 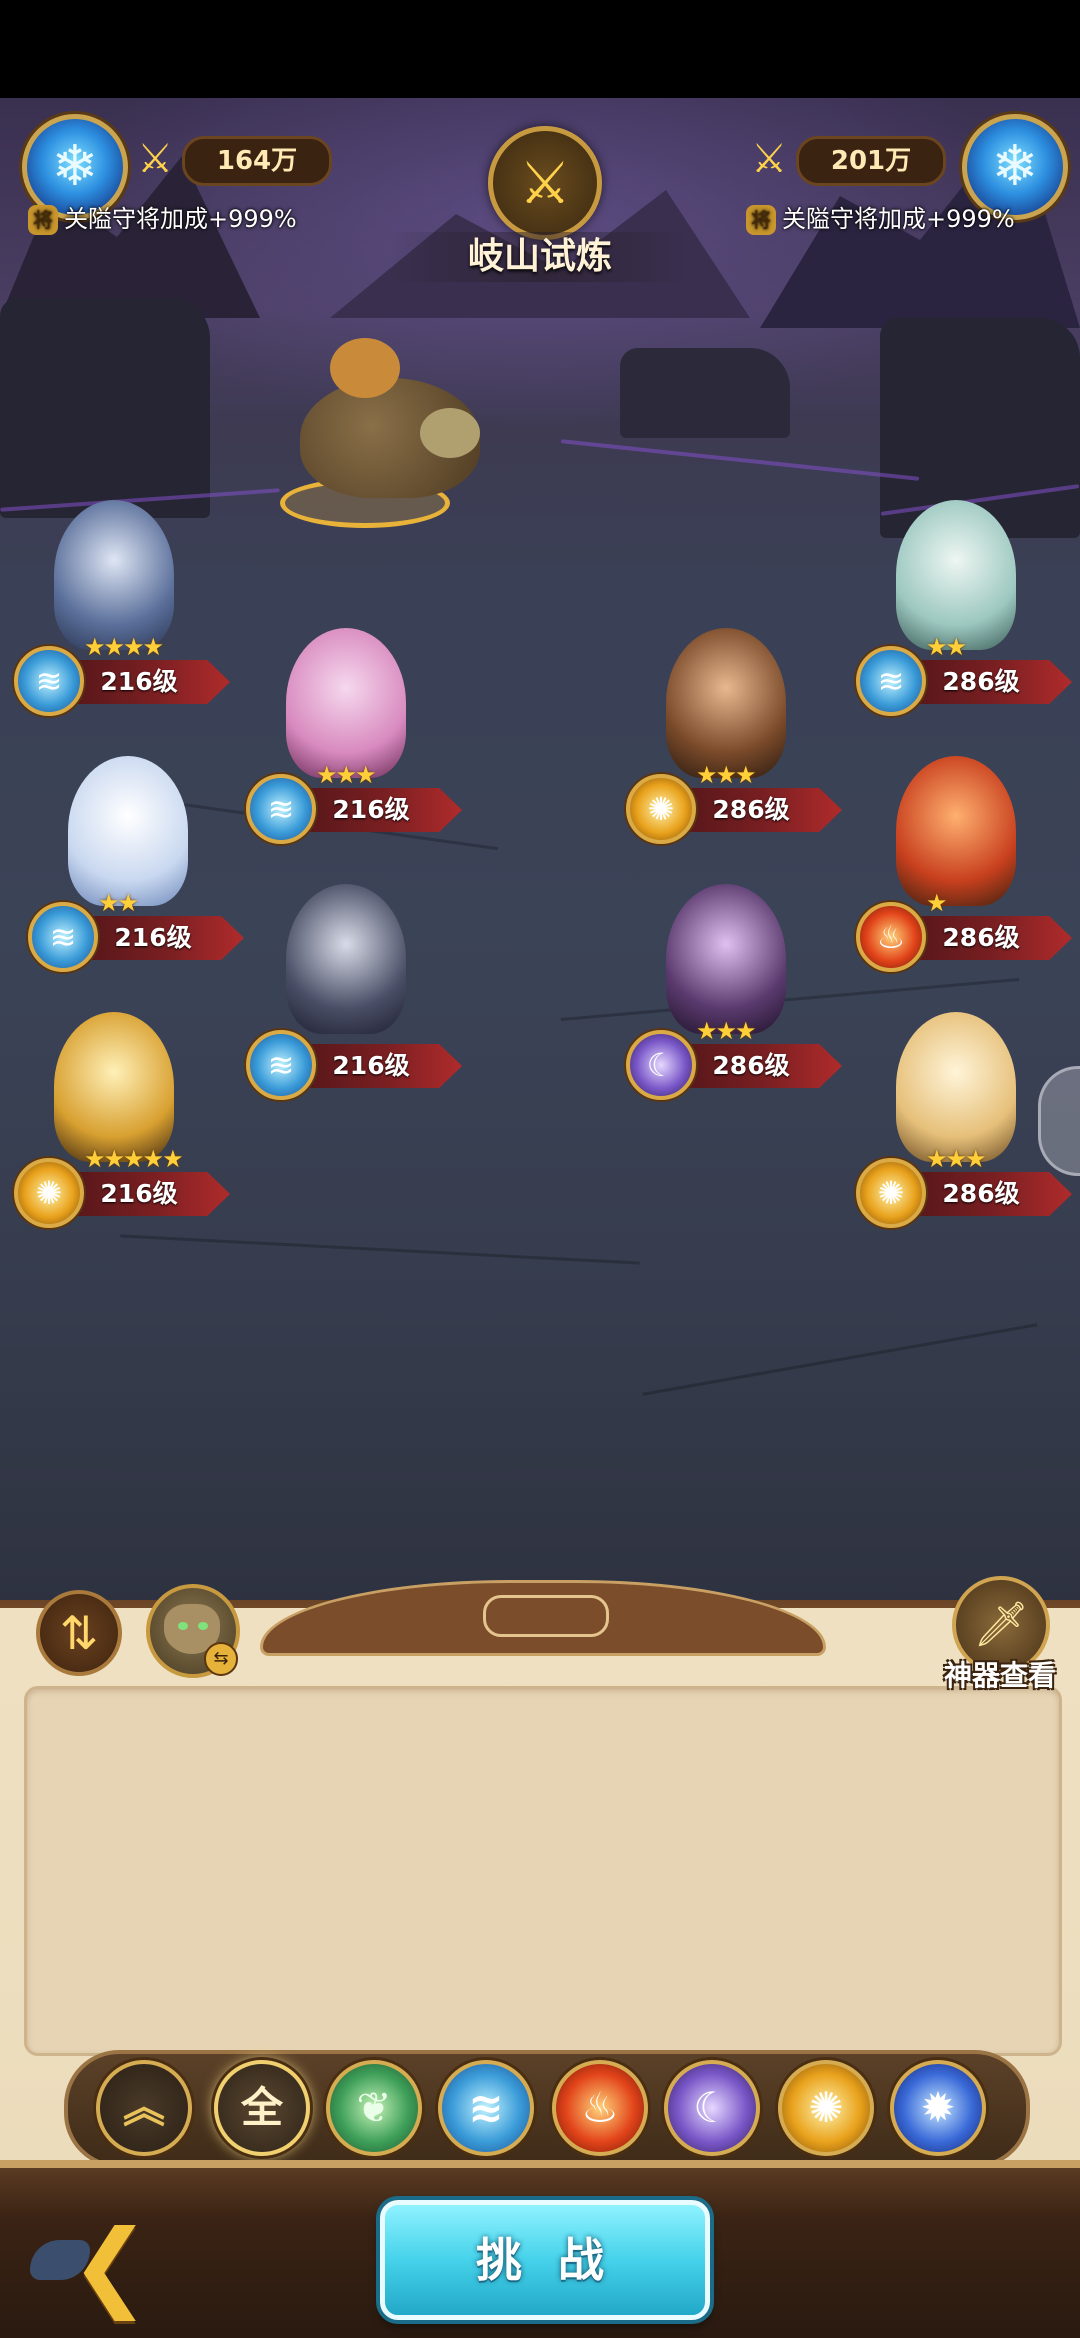 I want to click on ornament-swirl, so click(x=546, y=1616).